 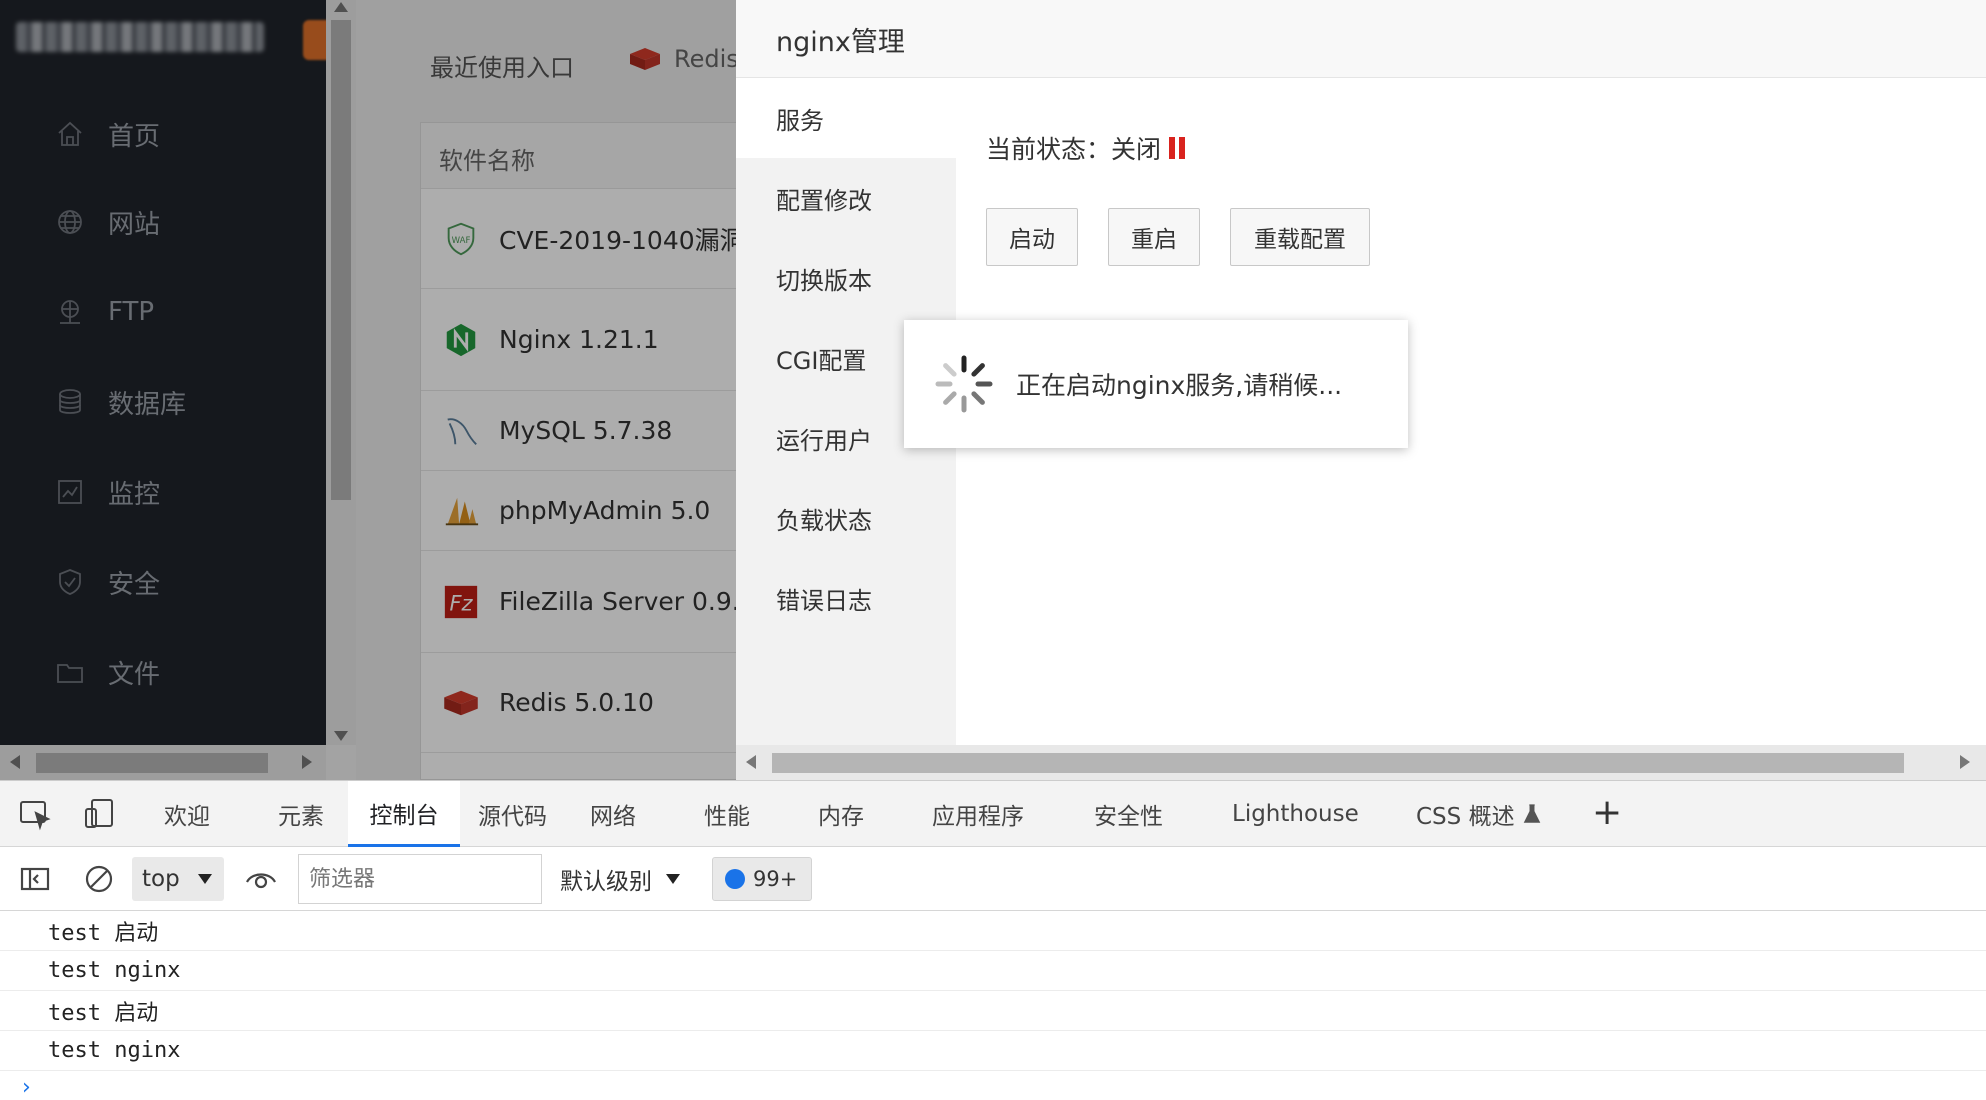 I want to click on tab-welcome: 欢迎, so click(x=187, y=814).